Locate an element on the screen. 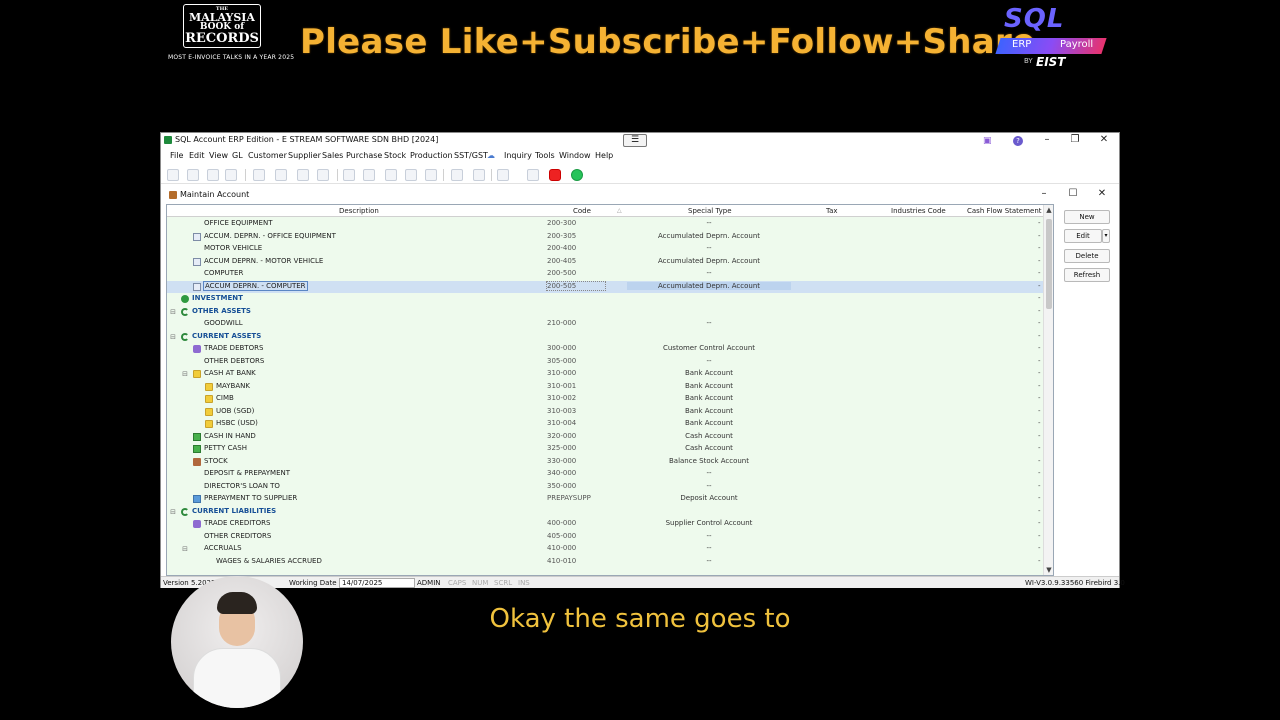 This screenshot has width=1280, height=720. delete-doc-icon is located at coordinates (431, 175).